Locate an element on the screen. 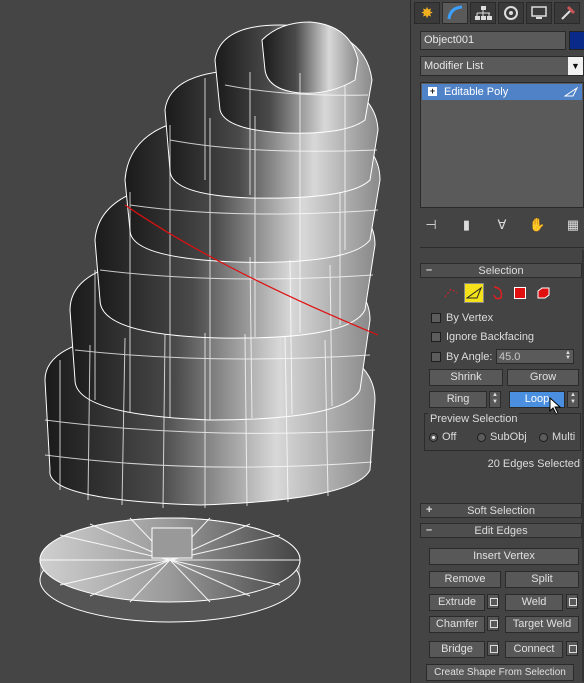 This screenshot has width=584, height=683. preview-off-option: Off is located at coordinates (442, 437).